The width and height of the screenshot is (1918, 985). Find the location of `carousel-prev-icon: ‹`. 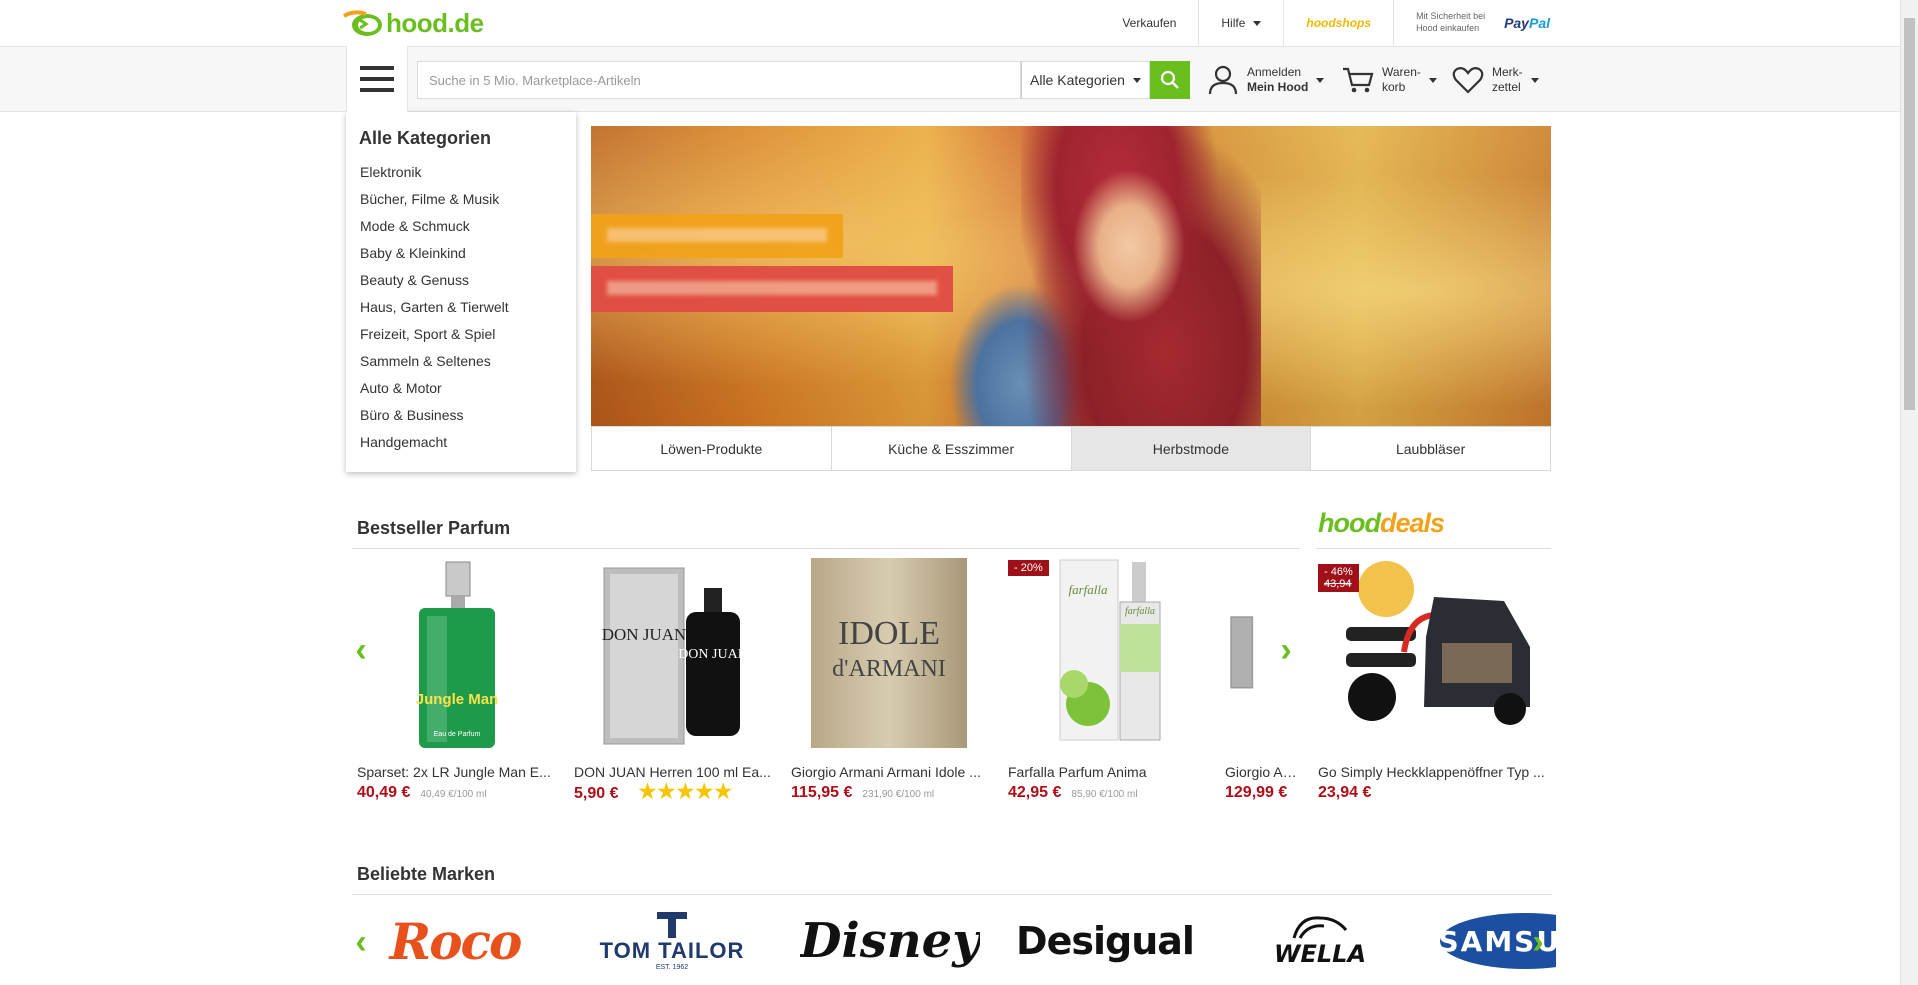

carousel-prev-icon: ‹ is located at coordinates (361, 650).